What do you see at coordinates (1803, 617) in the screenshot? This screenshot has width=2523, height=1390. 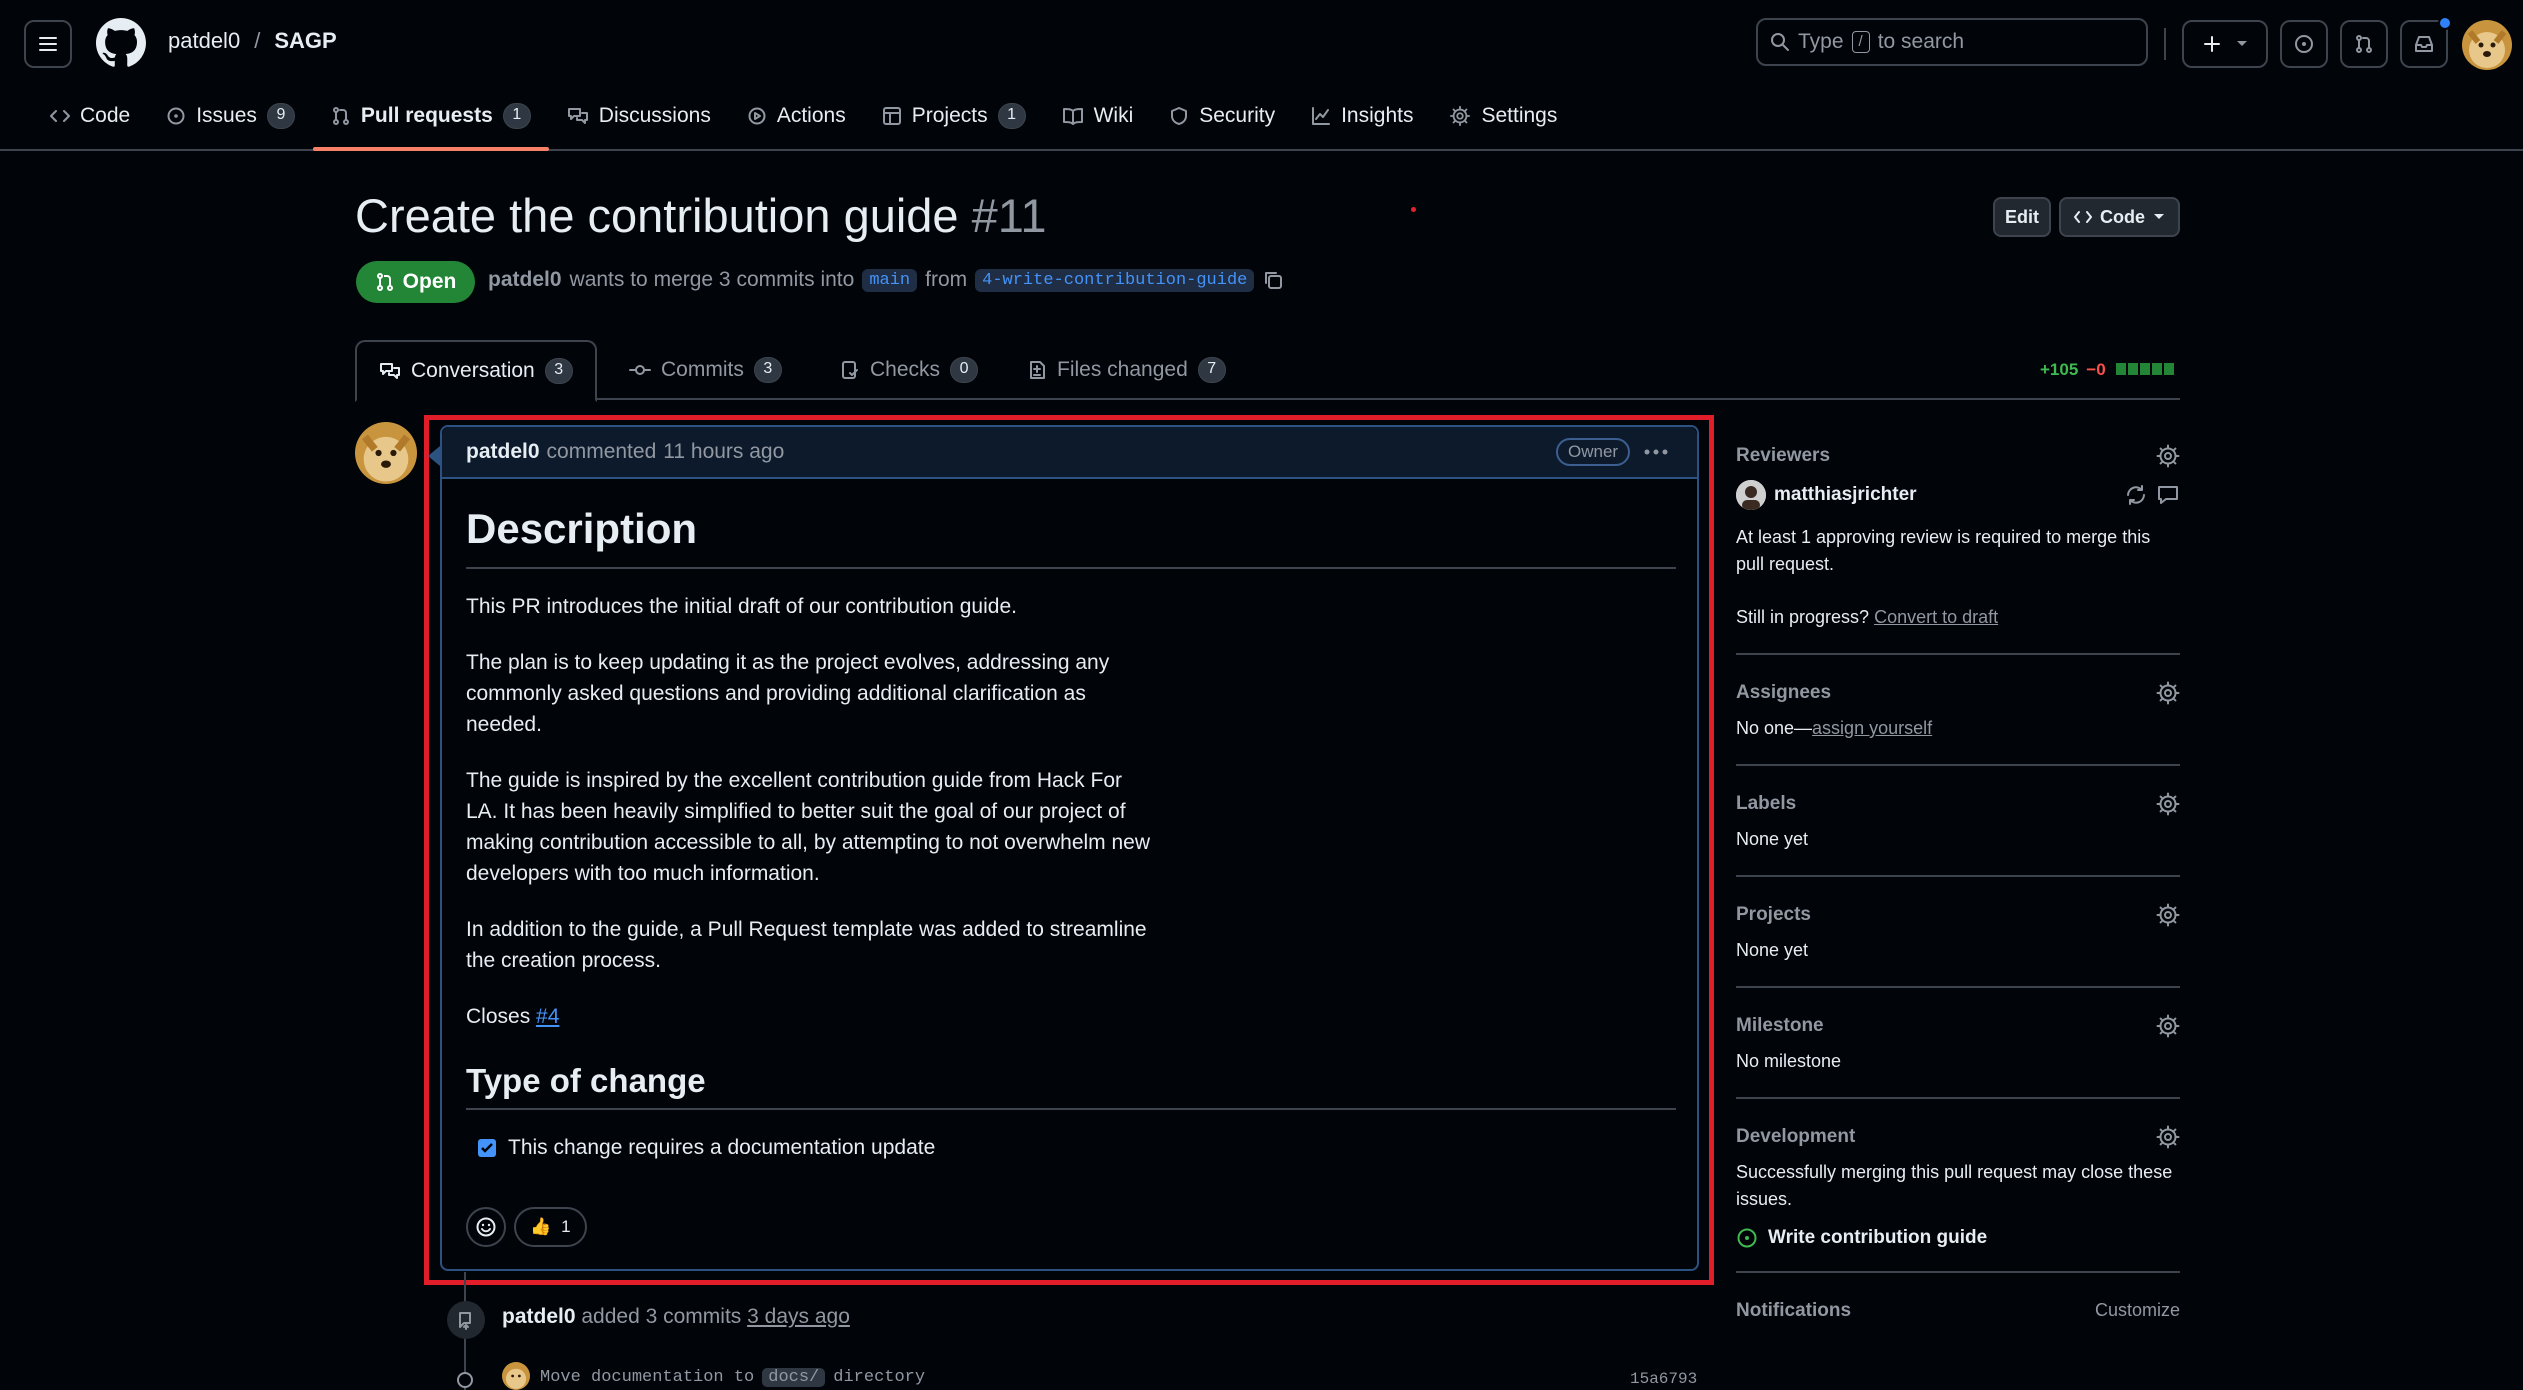 I see `draft-prompt: Still in progress?` at bounding box center [1803, 617].